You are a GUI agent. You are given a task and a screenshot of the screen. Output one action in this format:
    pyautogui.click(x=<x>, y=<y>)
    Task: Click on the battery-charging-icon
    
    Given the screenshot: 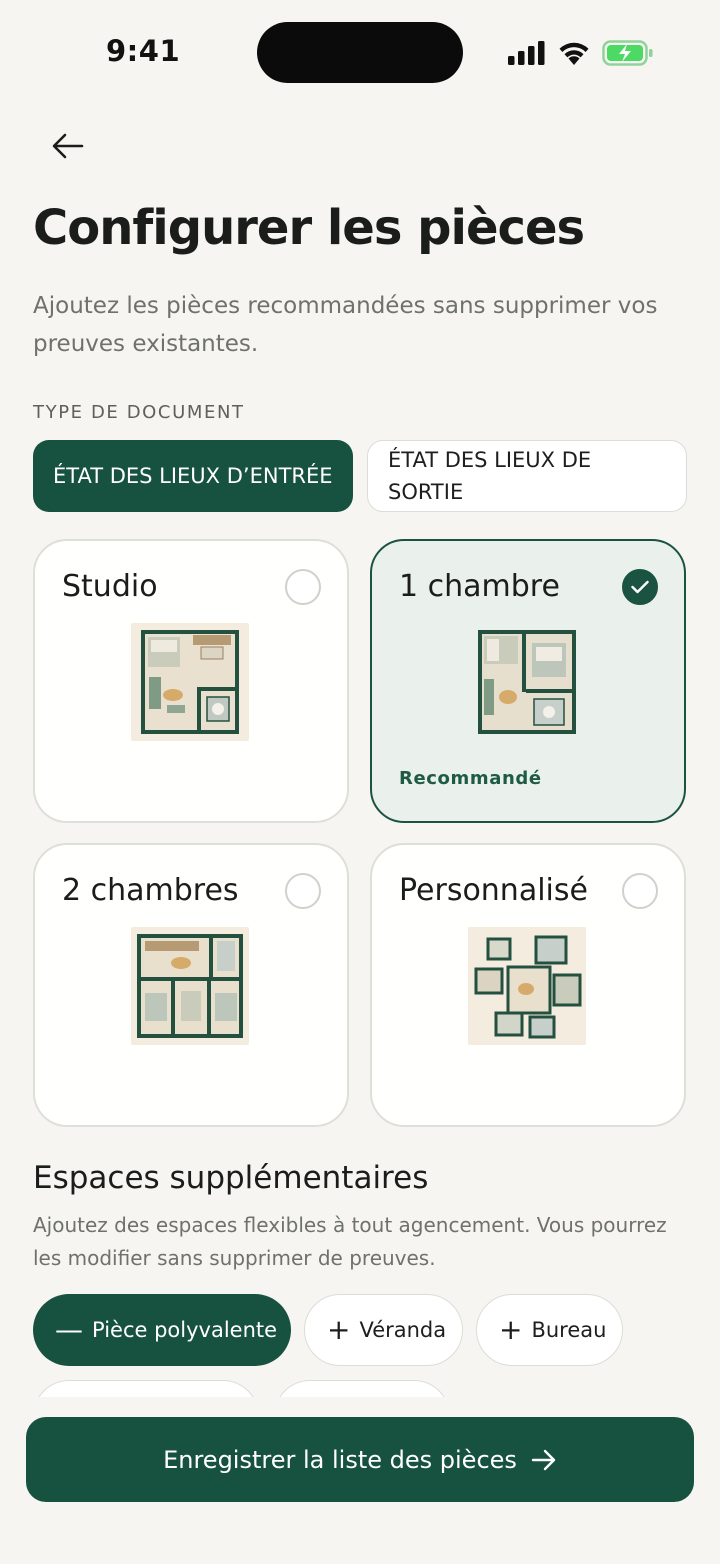 What is the action you would take?
    pyautogui.click(x=627, y=53)
    